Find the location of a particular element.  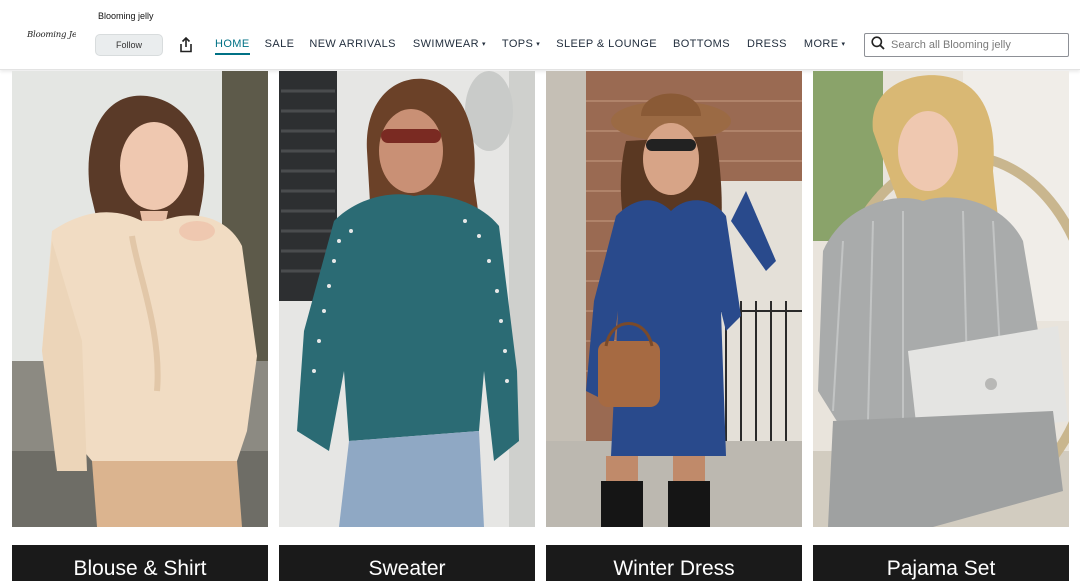

nav-new-arrivals: NEW ARRIVALS is located at coordinates (352, 44).